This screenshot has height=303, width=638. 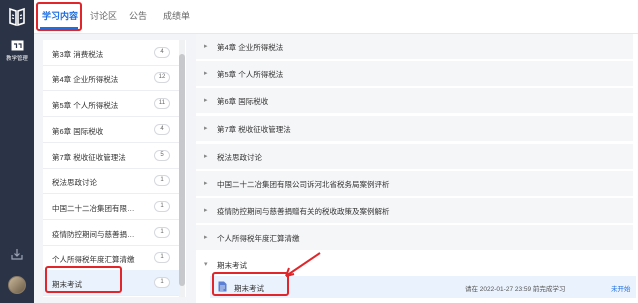 I want to click on tab-bar: 学习内容 讨论区 公告 成绩单, so click(x=336, y=17).